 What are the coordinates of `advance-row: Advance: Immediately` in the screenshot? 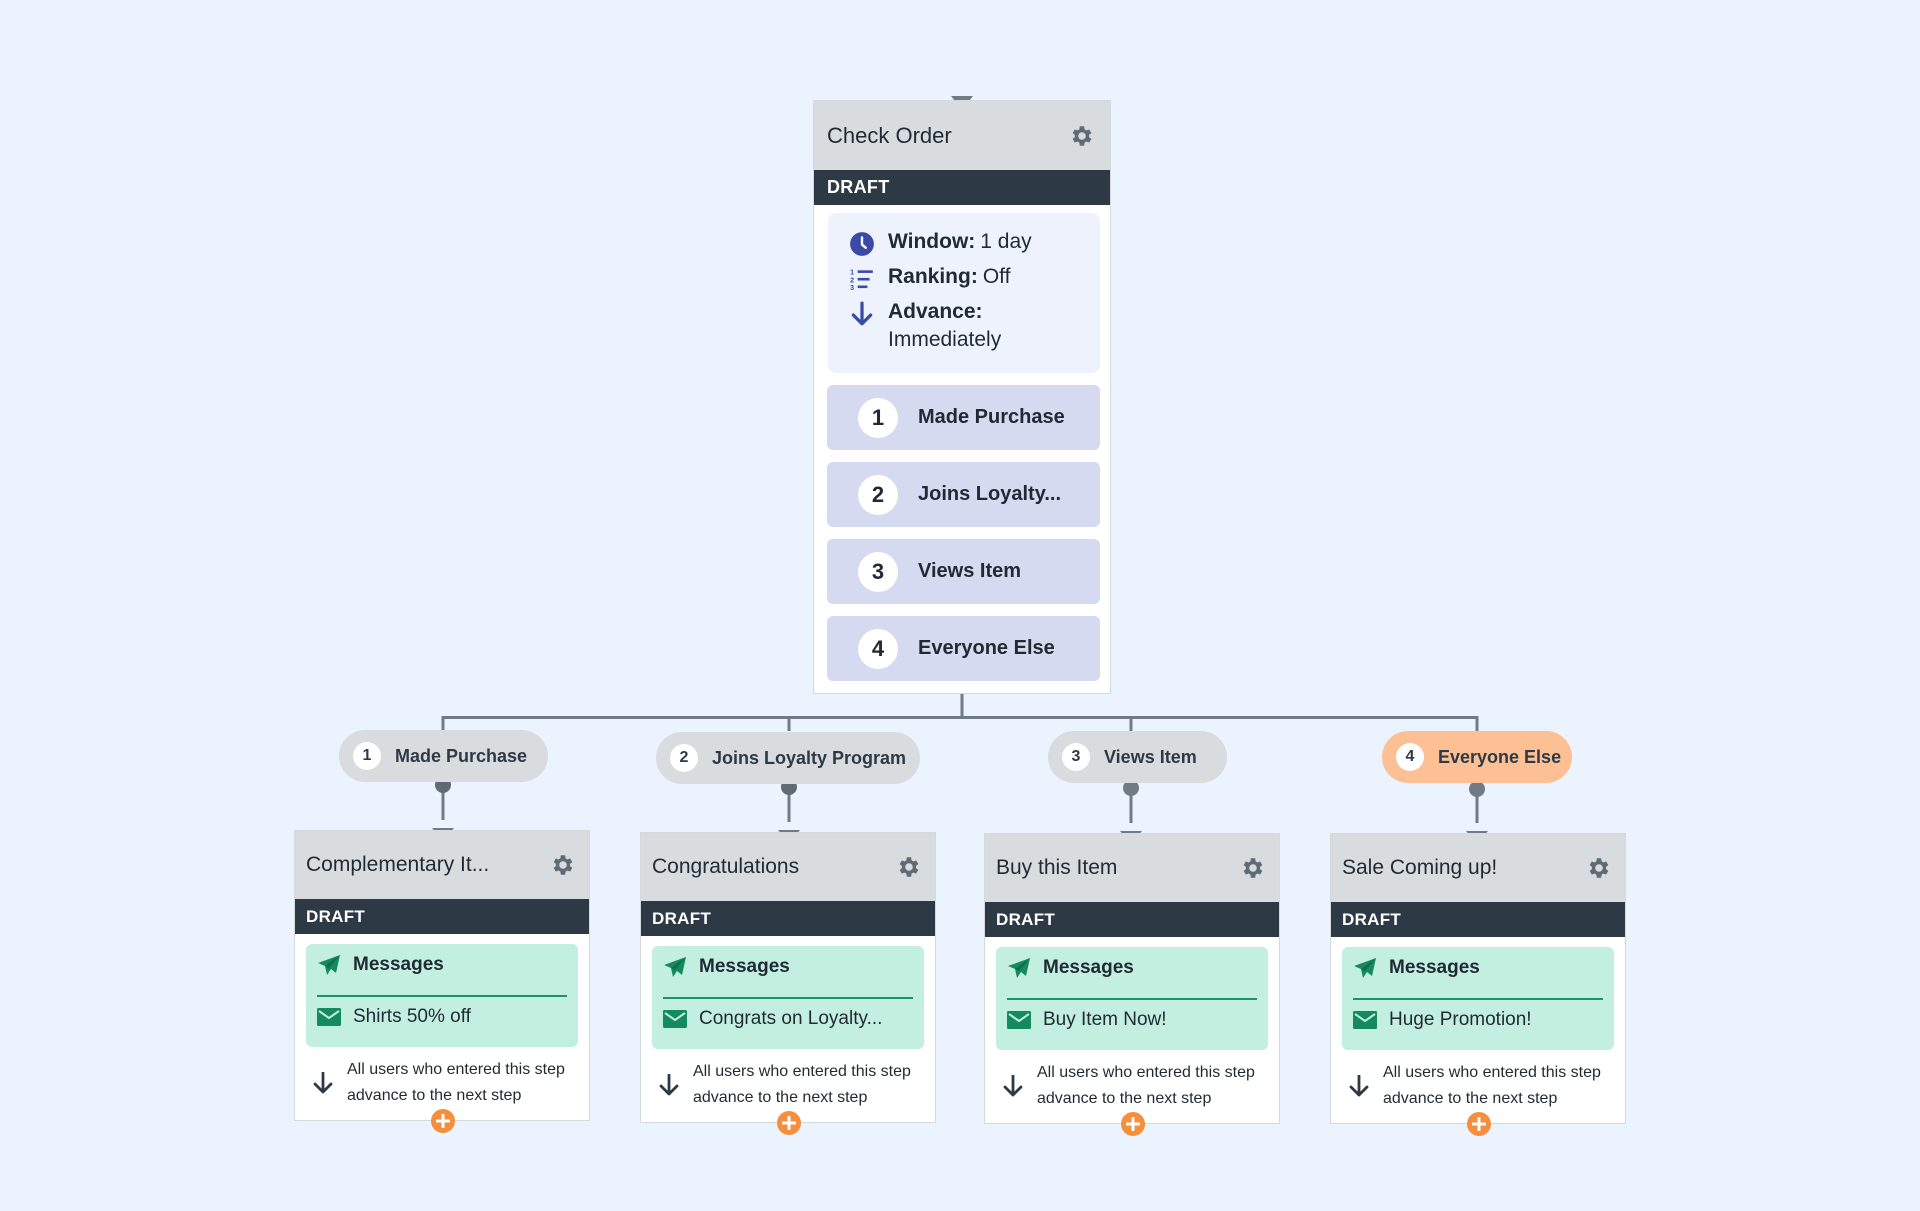 It's located at (914, 328).